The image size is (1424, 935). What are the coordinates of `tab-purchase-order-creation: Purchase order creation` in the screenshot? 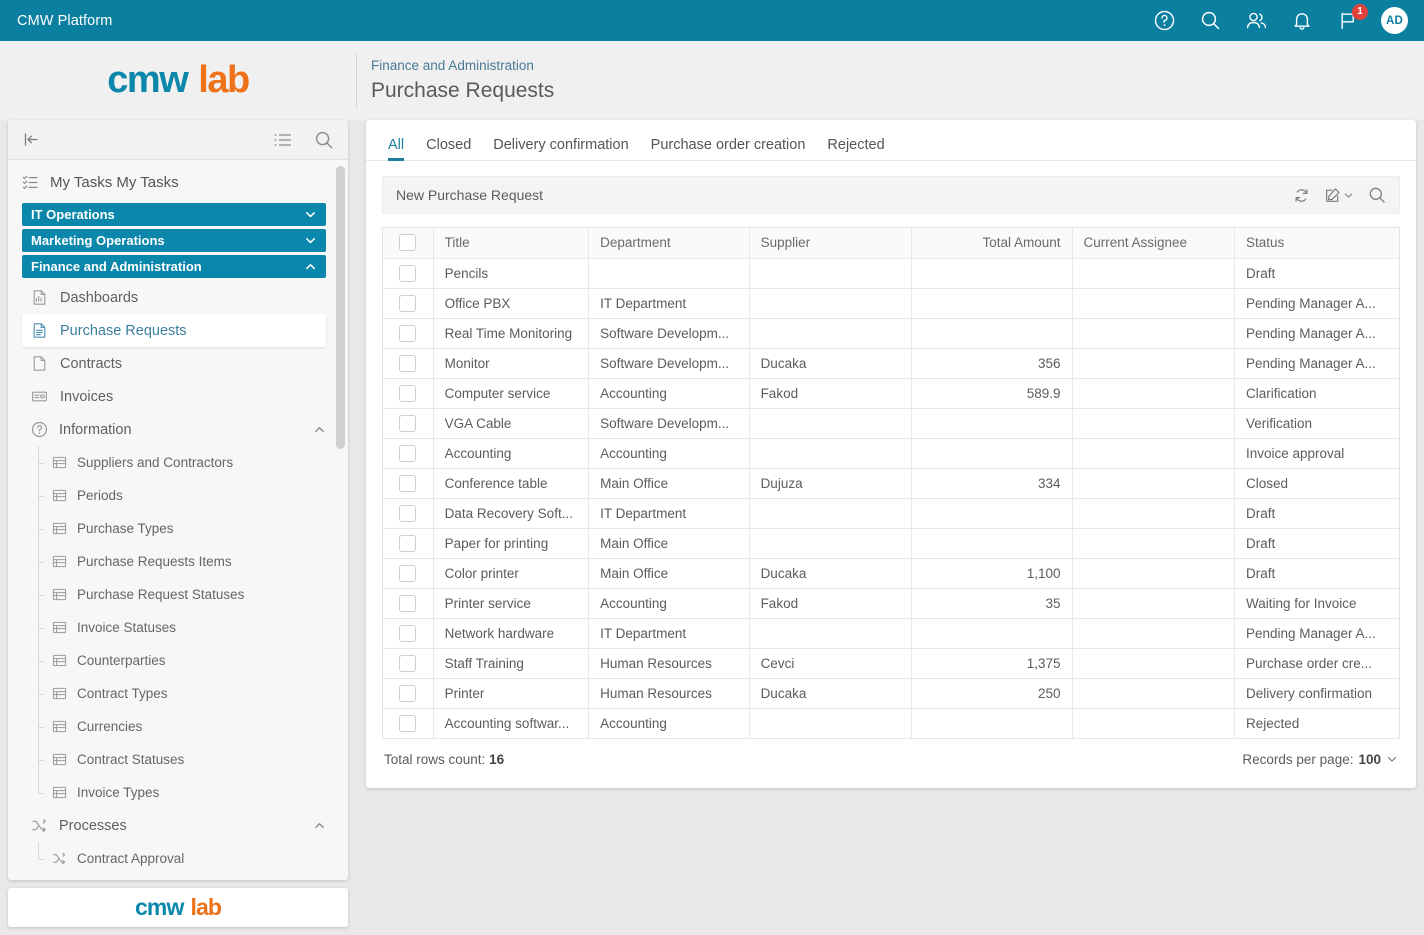 It's located at (728, 149).